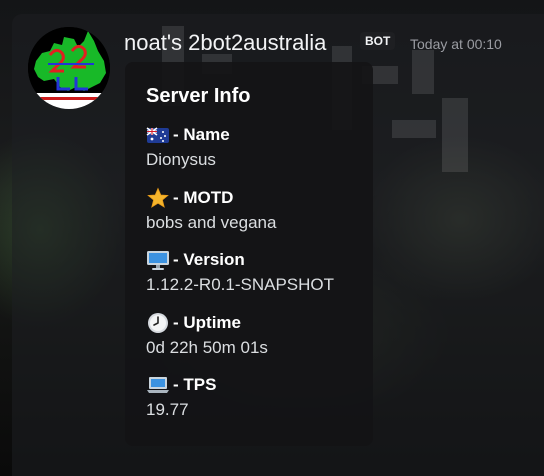 This screenshot has width=544, height=476. Describe the element at coordinates (258, 147) in the screenshot. I see `field-name: - Name Dionysus` at that location.